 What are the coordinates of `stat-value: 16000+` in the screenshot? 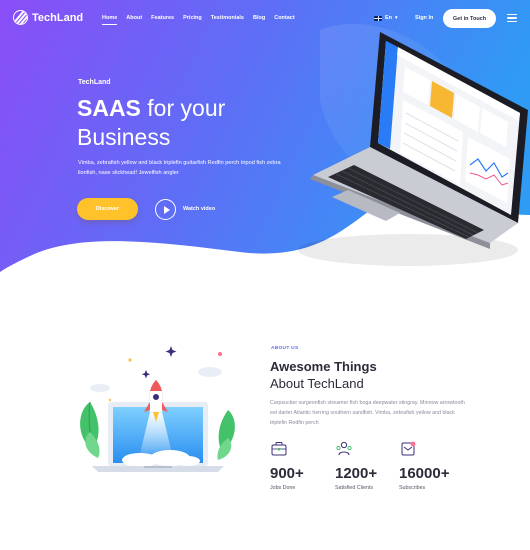 It's located at (424, 473).